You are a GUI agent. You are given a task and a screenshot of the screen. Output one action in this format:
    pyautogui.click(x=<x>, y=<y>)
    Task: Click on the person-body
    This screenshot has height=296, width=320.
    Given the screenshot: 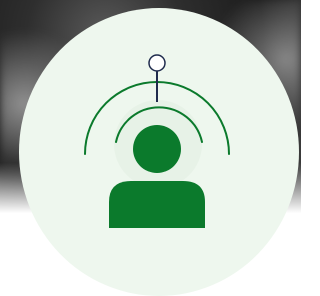 What is the action you would take?
    pyautogui.click(x=157, y=204)
    